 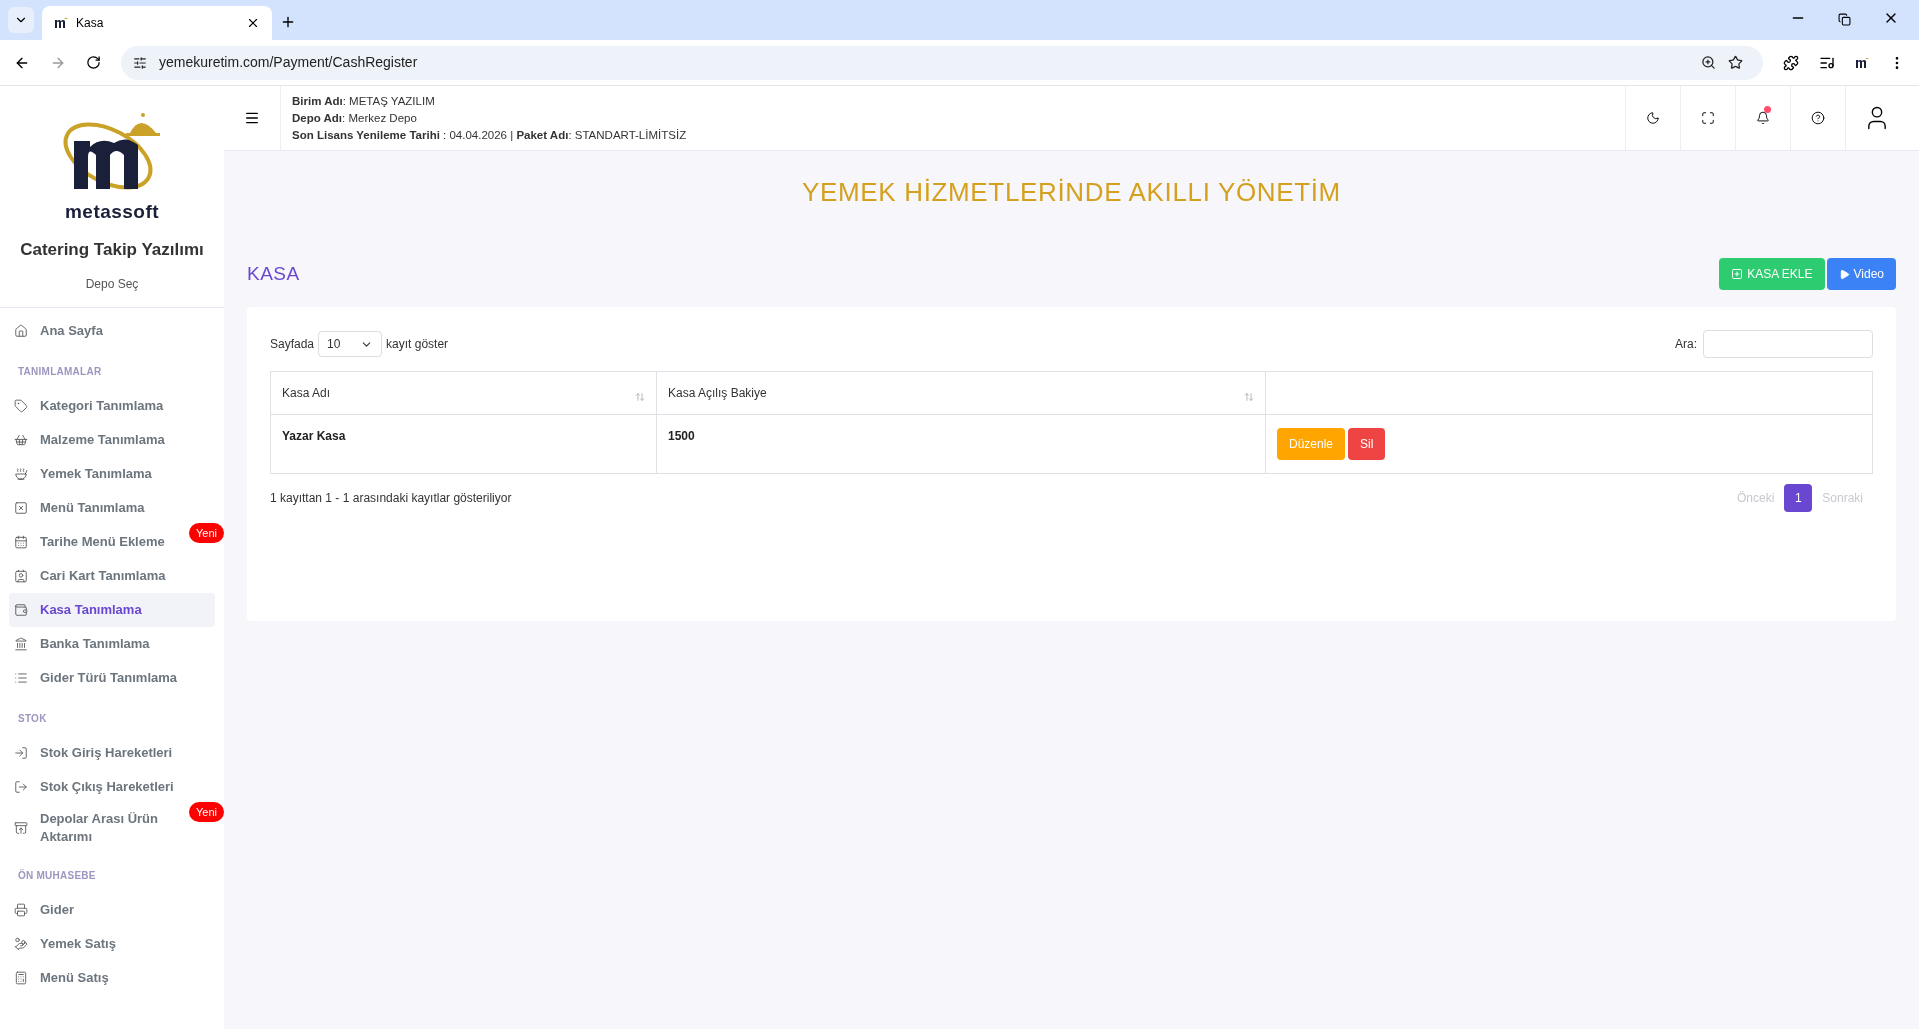 What do you see at coordinates (112, 609) in the screenshot?
I see `sidebar-item: Kasa Tanımlama` at bounding box center [112, 609].